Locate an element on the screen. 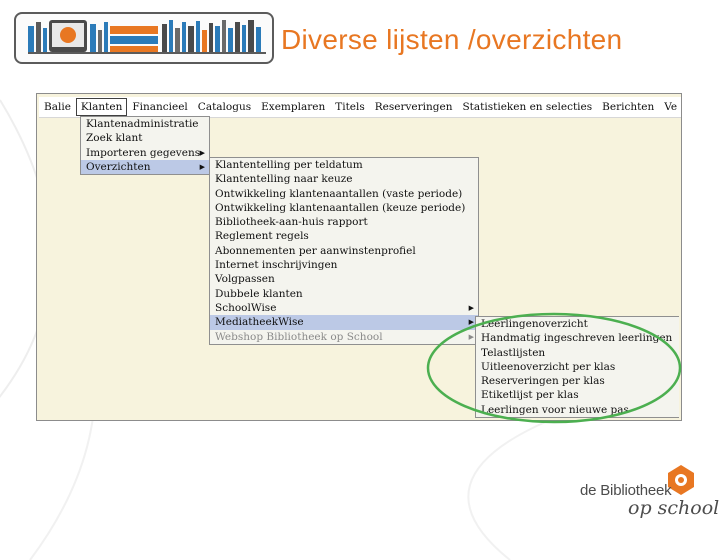  menu-item-bibliotheek-aan-huis: Bibliotheek-aan-huis rapport is located at coordinates (344, 222).